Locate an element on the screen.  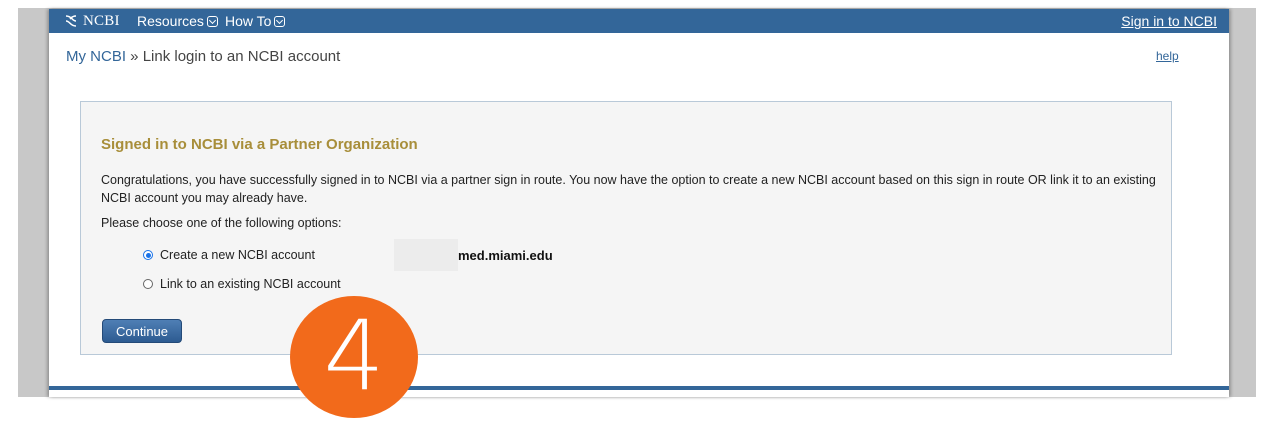
resources-menu: Resources is located at coordinates (177, 21).